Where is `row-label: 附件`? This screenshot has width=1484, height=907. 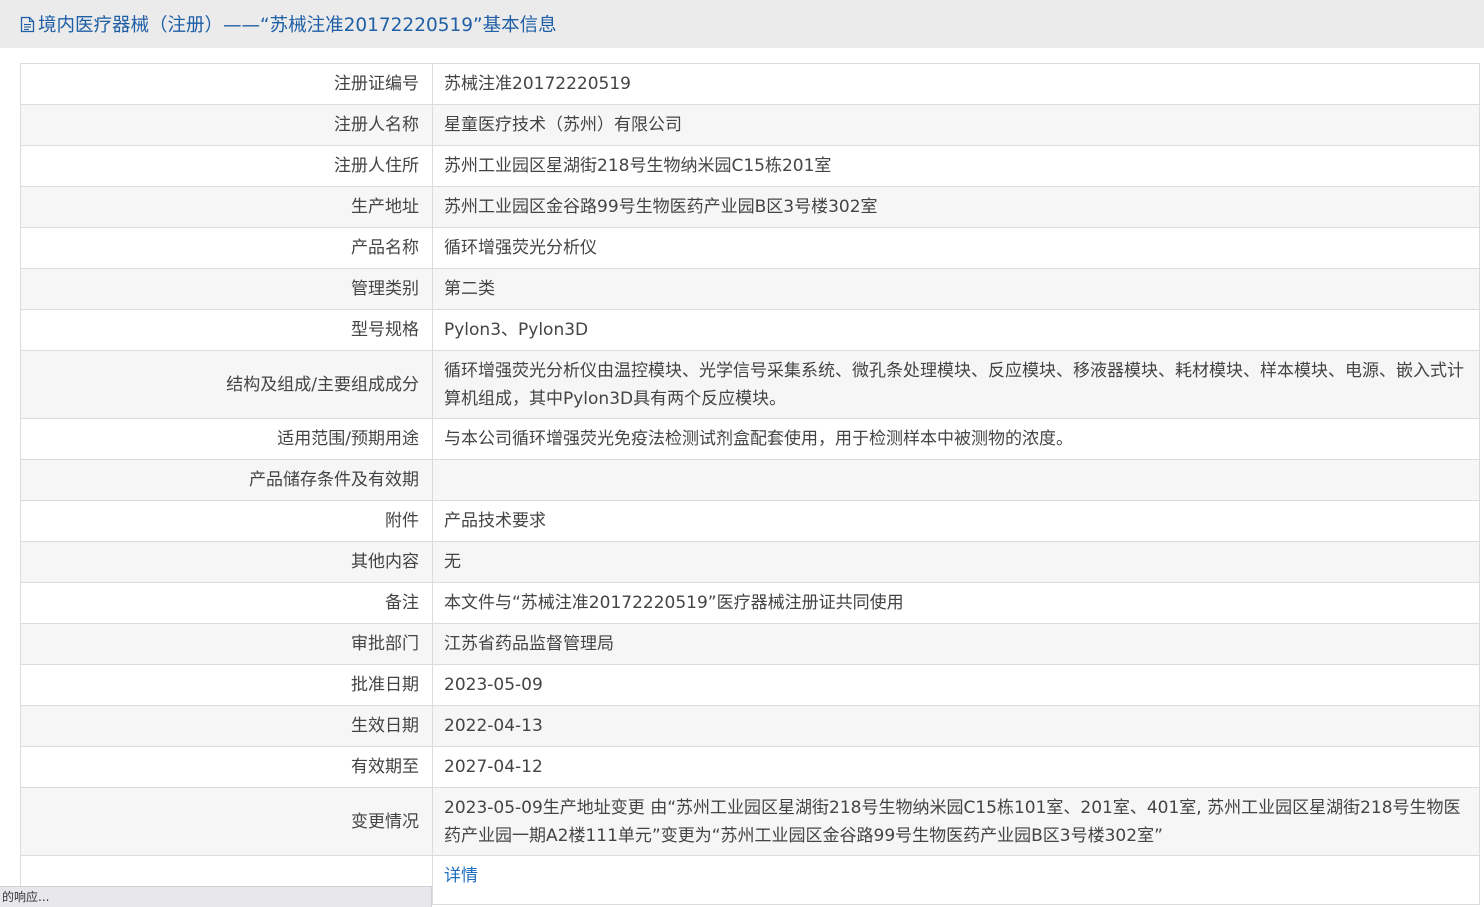 row-label: 附件 is located at coordinates (226, 521).